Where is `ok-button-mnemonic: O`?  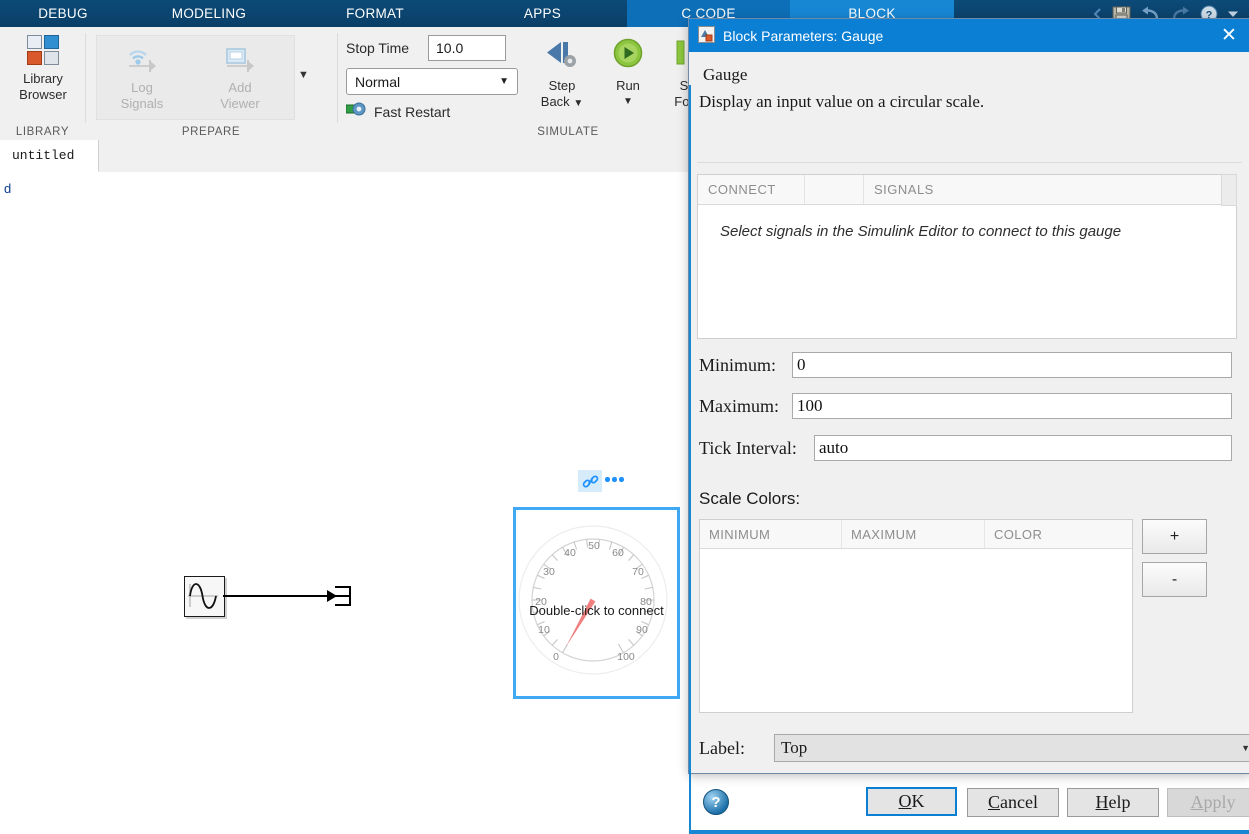 ok-button-mnemonic: O is located at coordinates (905, 801).